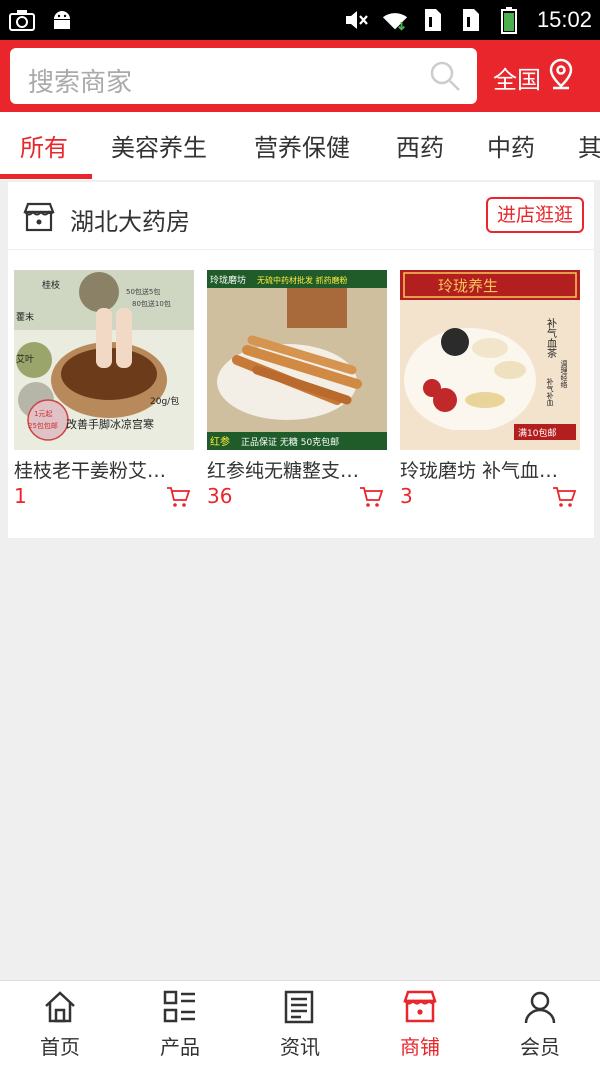 Image resolution: width=600 pixels, height=1067 pixels. What do you see at coordinates (180, 1047) in the screenshot?
I see `nav-products-label: 产品` at bounding box center [180, 1047].